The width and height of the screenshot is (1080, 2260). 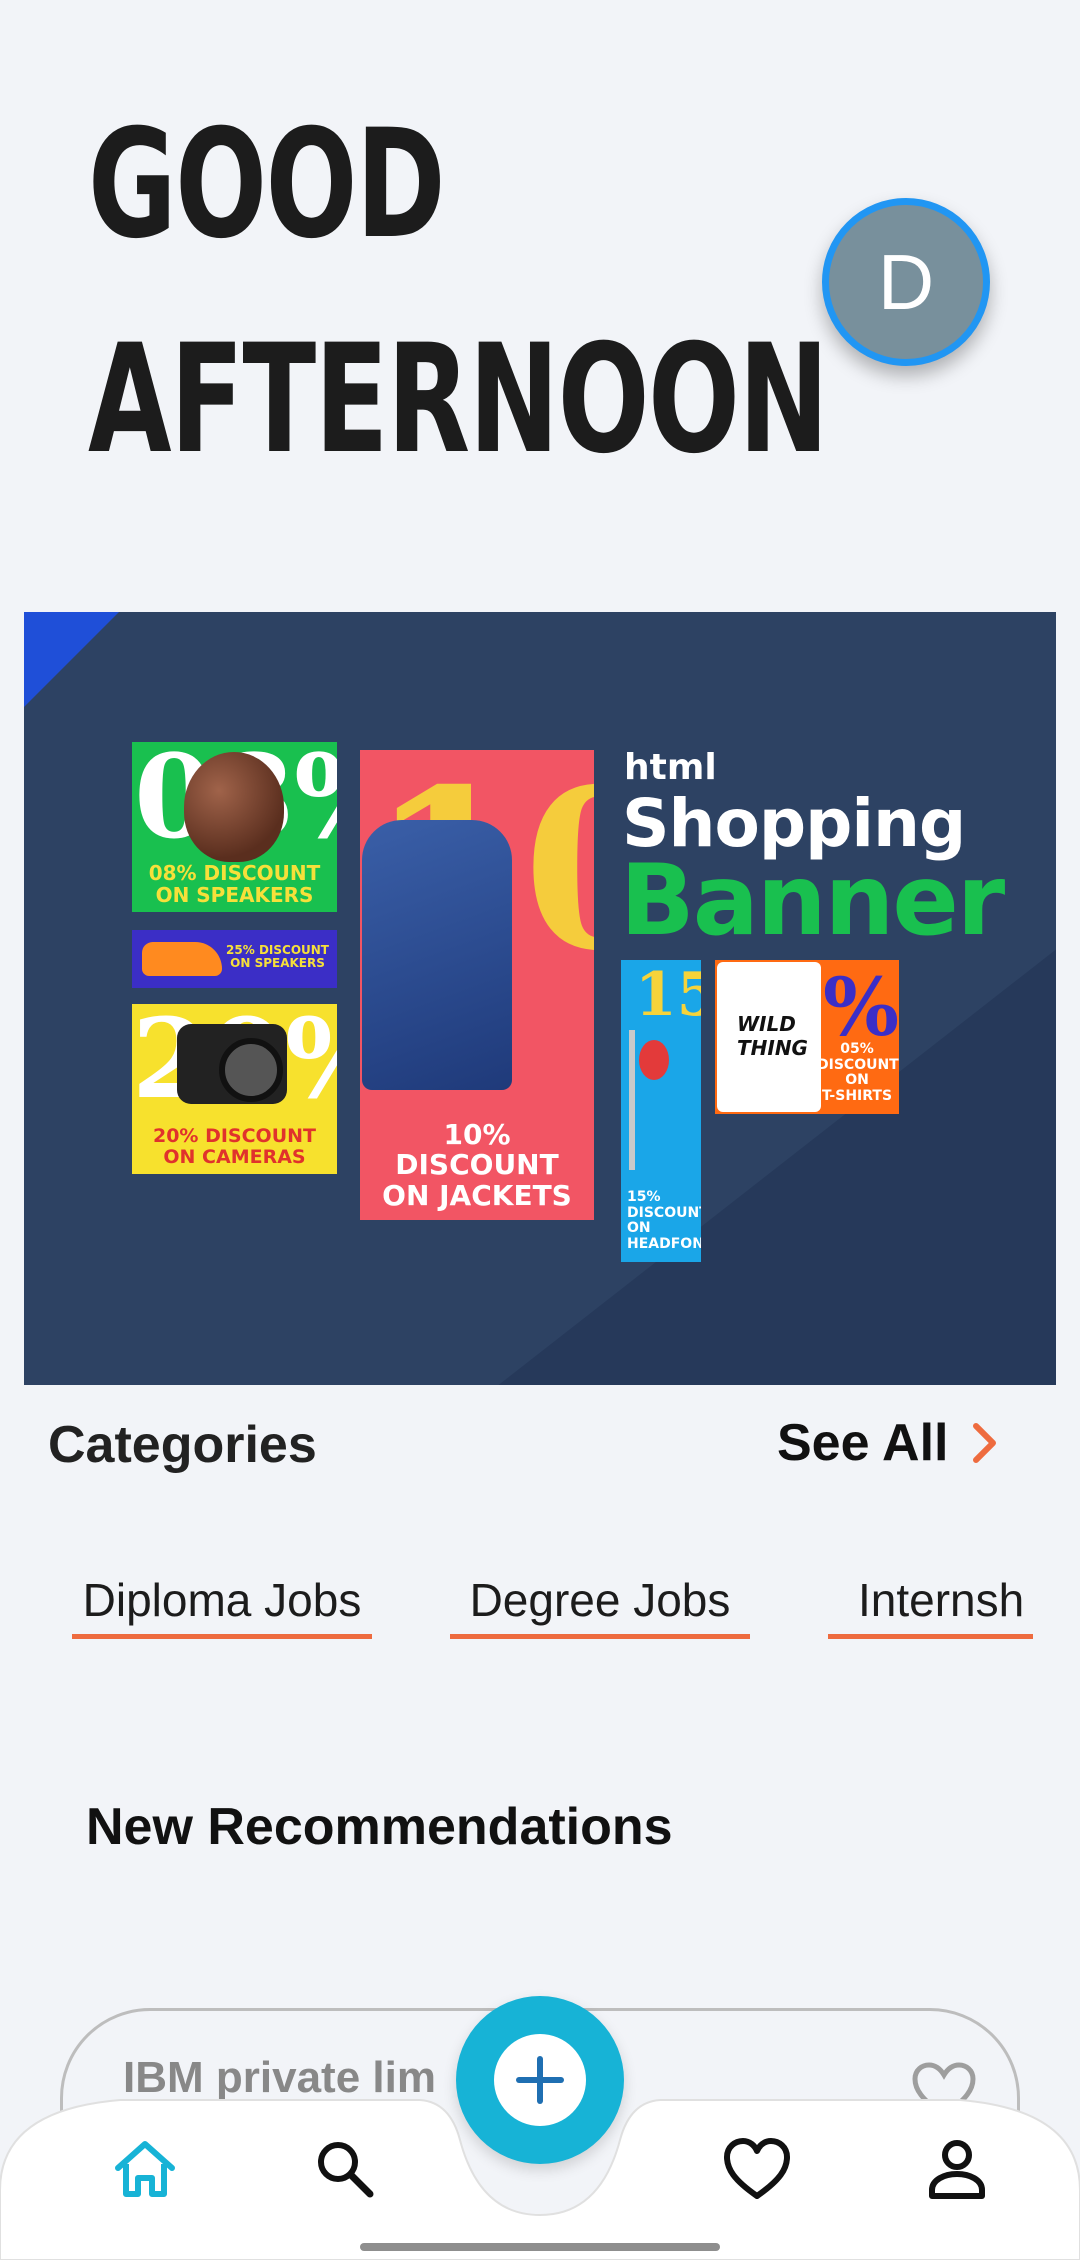 What do you see at coordinates (277, 963) in the screenshot?
I see `promo-shoes-caption-line-2: ON SPEAKERS` at bounding box center [277, 963].